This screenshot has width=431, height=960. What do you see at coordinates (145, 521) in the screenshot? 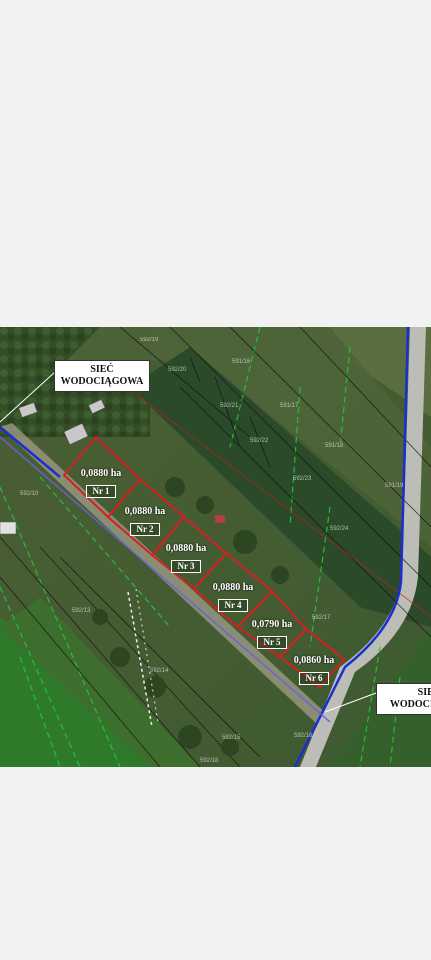
I see `plot-2-label: 0,0880 ha Nr 2` at bounding box center [145, 521].